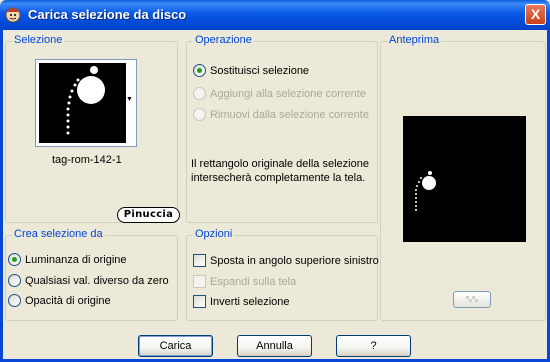 This screenshot has width=550, height=362. Describe the element at coordinates (275, 15) in the screenshot. I see `title-bar: Carica selezione da disco X` at that location.